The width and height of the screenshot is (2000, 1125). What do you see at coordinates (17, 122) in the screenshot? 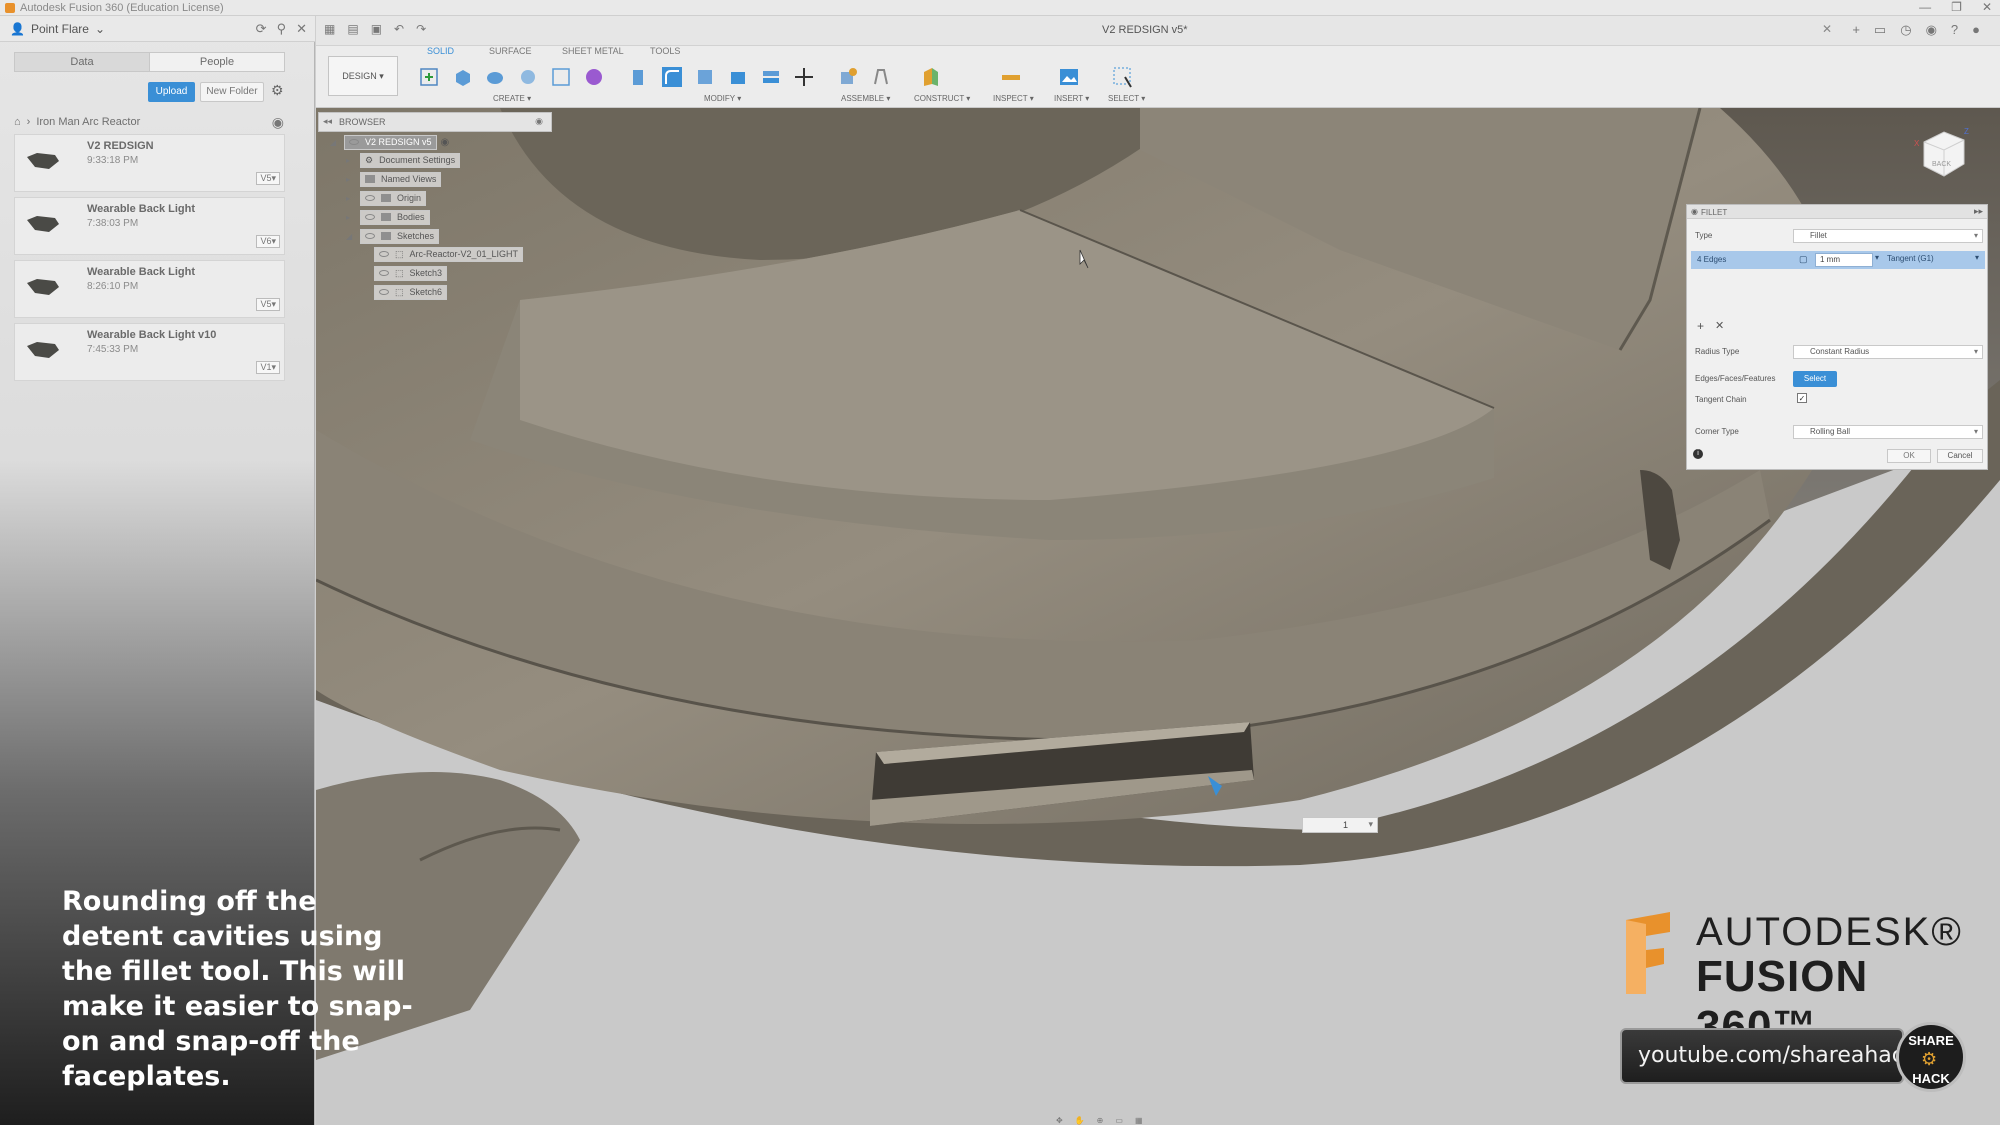
I see `home-icon: ⌂` at bounding box center [17, 122].